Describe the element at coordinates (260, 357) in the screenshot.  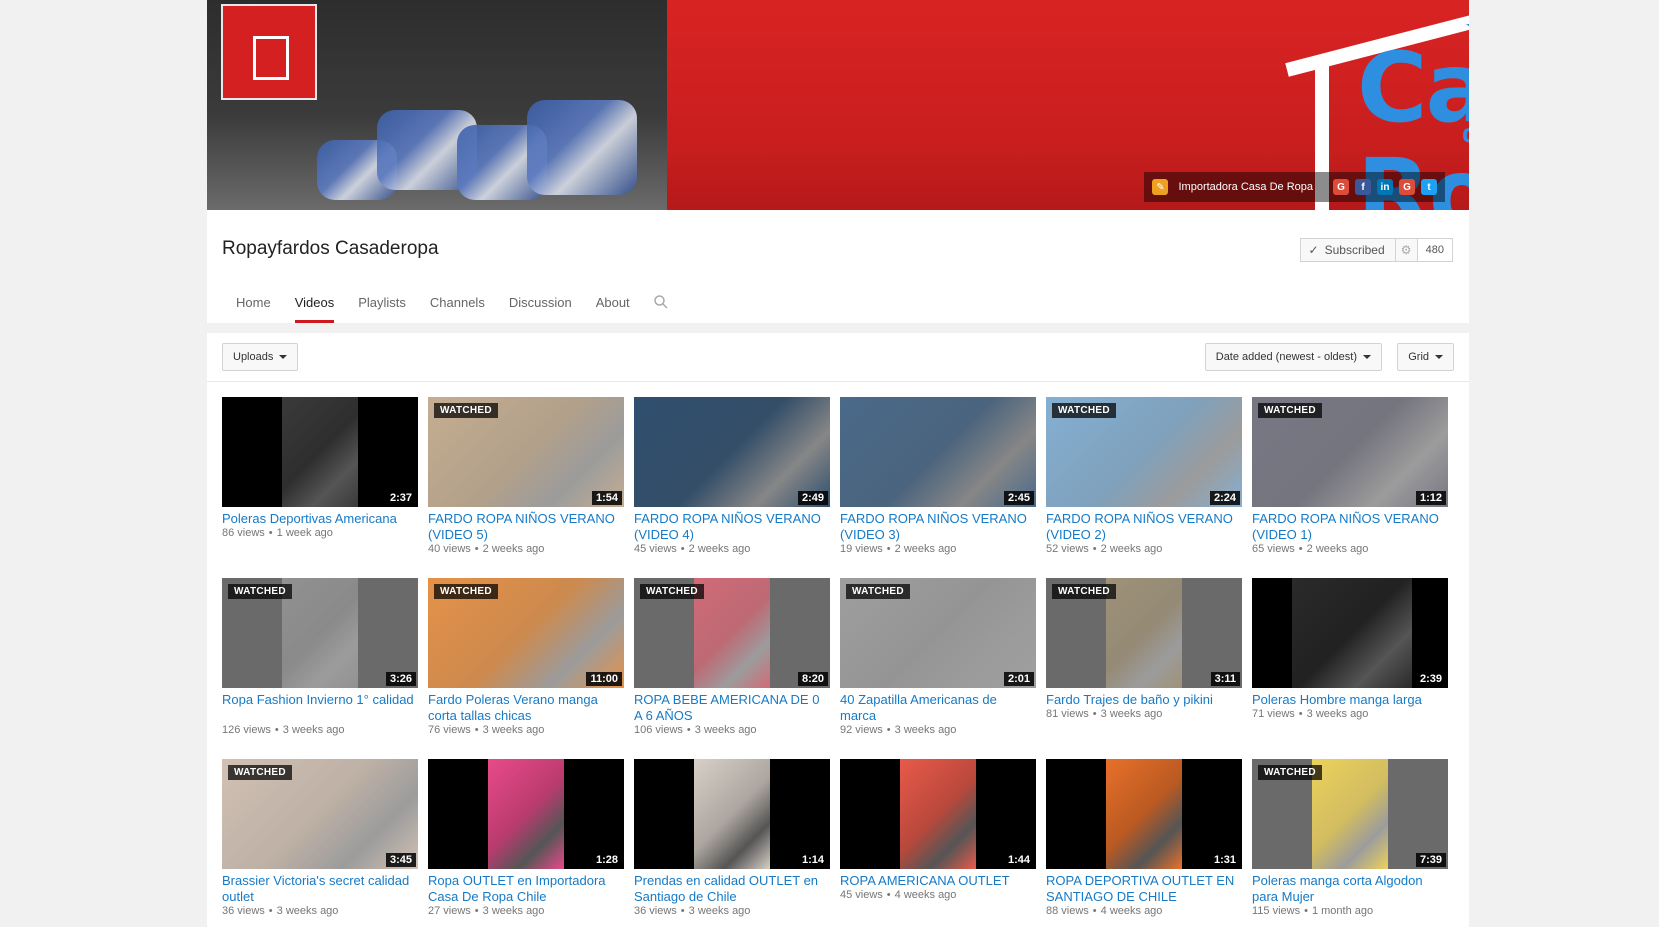
I see `uploads-dropdown: Uploads` at that location.